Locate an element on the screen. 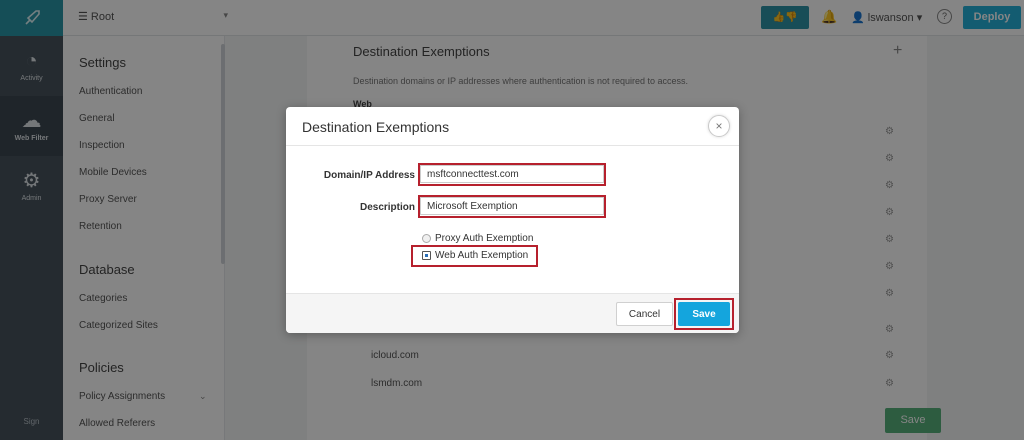 The image size is (1024, 440). radio-proxy-auth: Proxy Auth Exemption is located at coordinates (477, 238).